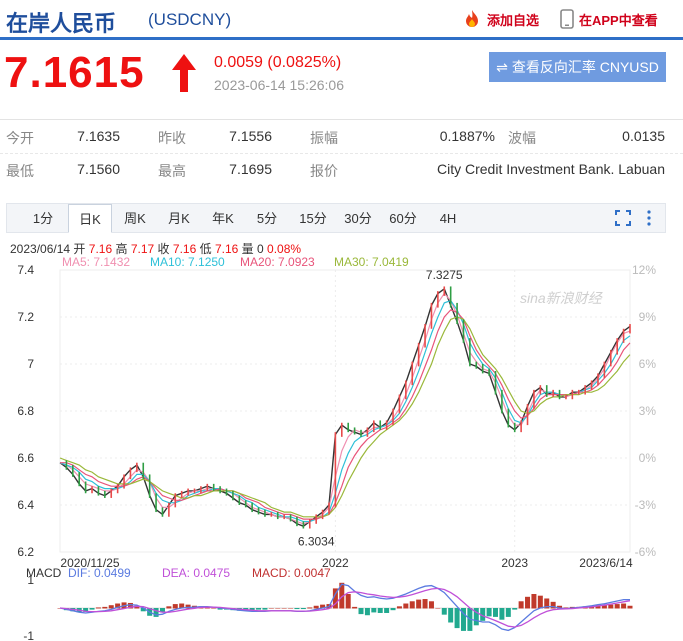  Describe the element at coordinates (223, 218) in the screenshot. I see `tab-yearly: 年K` at that location.